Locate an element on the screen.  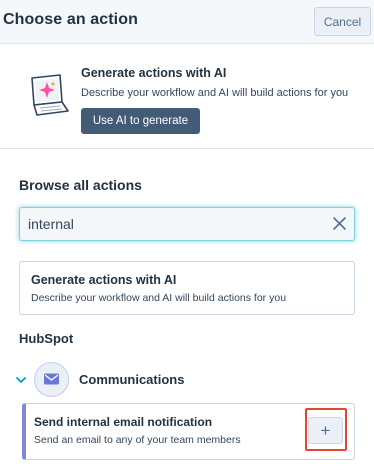
envelope-icon is located at coordinates (51, 379).